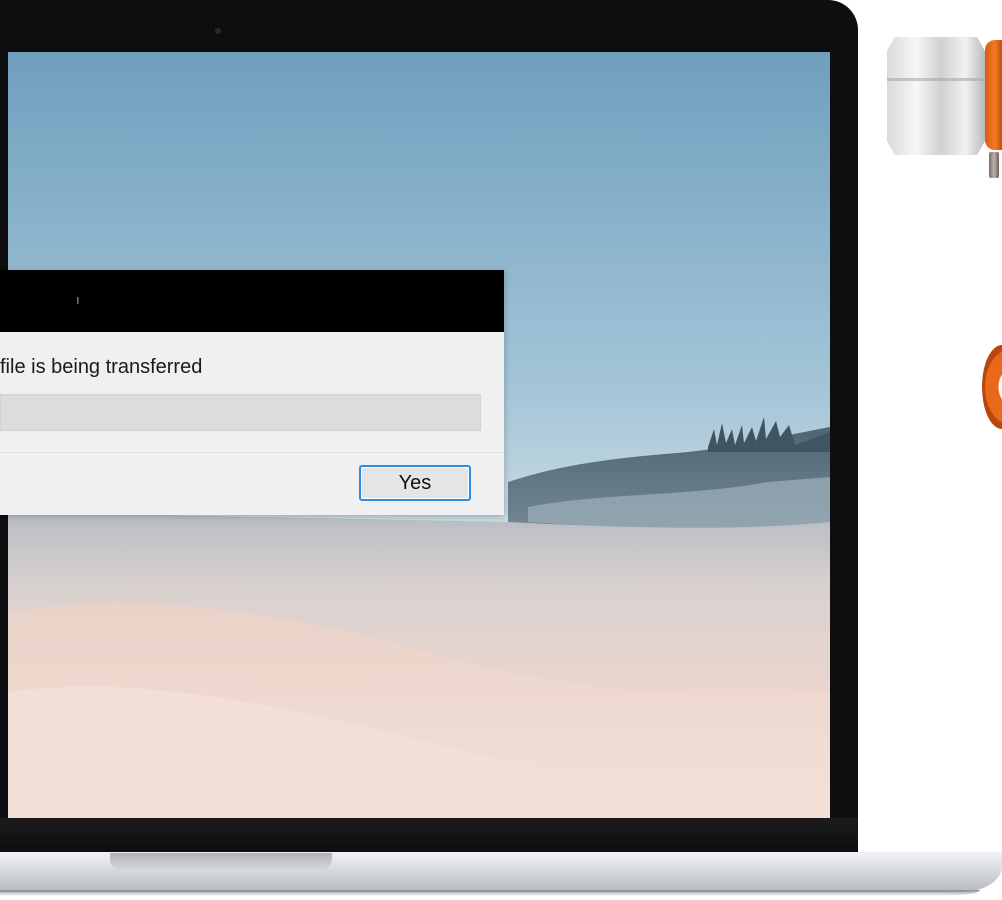  Describe the element at coordinates (252, 301) in the screenshot. I see `dialog-titlebar: ı` at that location.